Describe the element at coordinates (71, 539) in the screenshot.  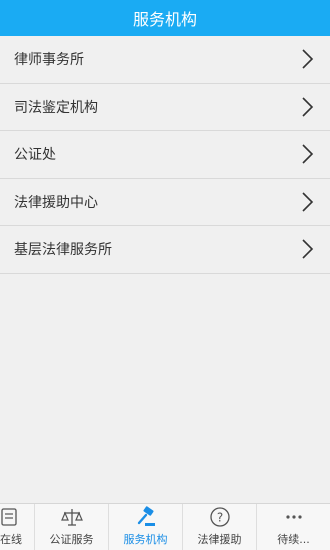
I see `tab-label: 公证服务` at that location.